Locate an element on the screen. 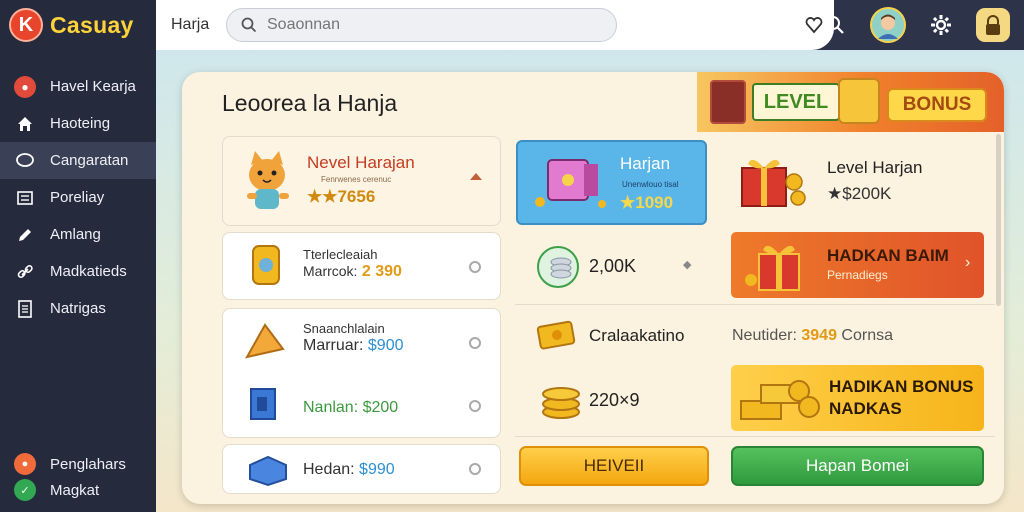  sidebar-item-natrigas: Natrigas is located at coordinates (78, 308).